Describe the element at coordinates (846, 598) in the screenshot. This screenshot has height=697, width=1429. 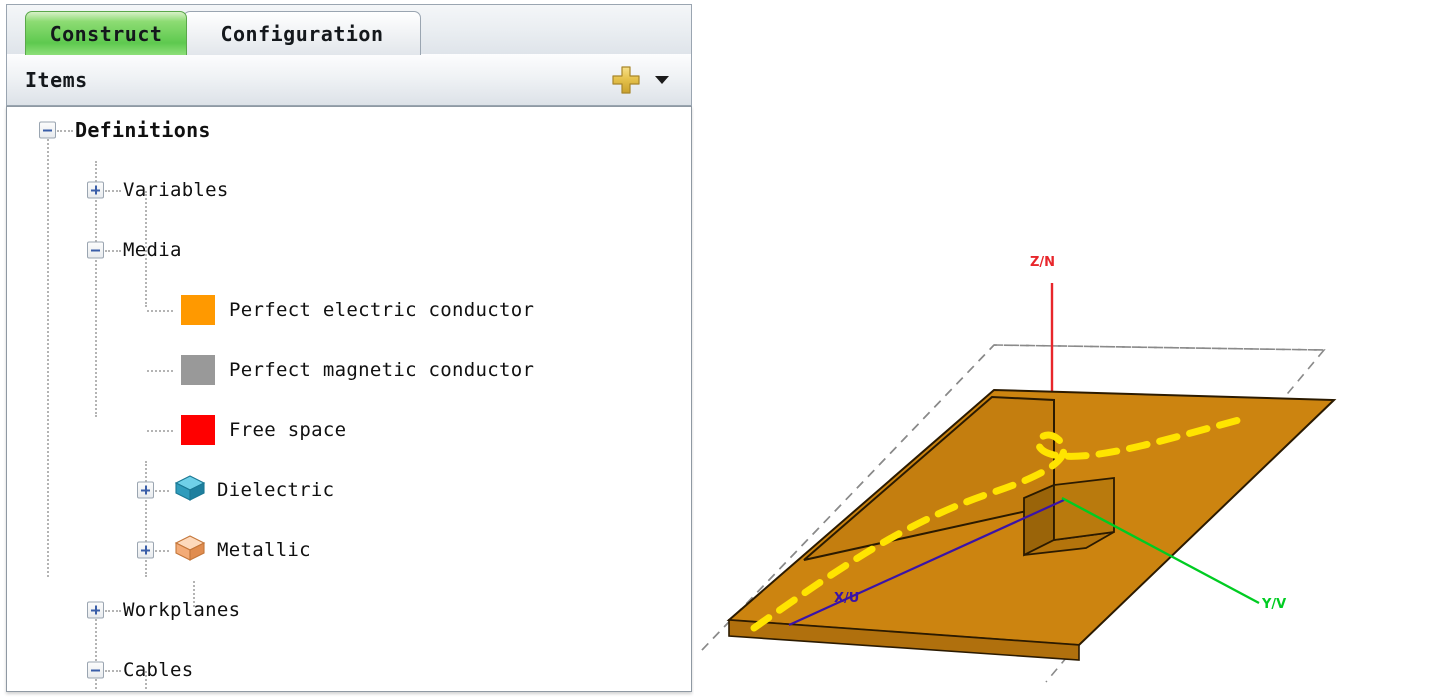
I see `axis-x-label: X/U` at that location.